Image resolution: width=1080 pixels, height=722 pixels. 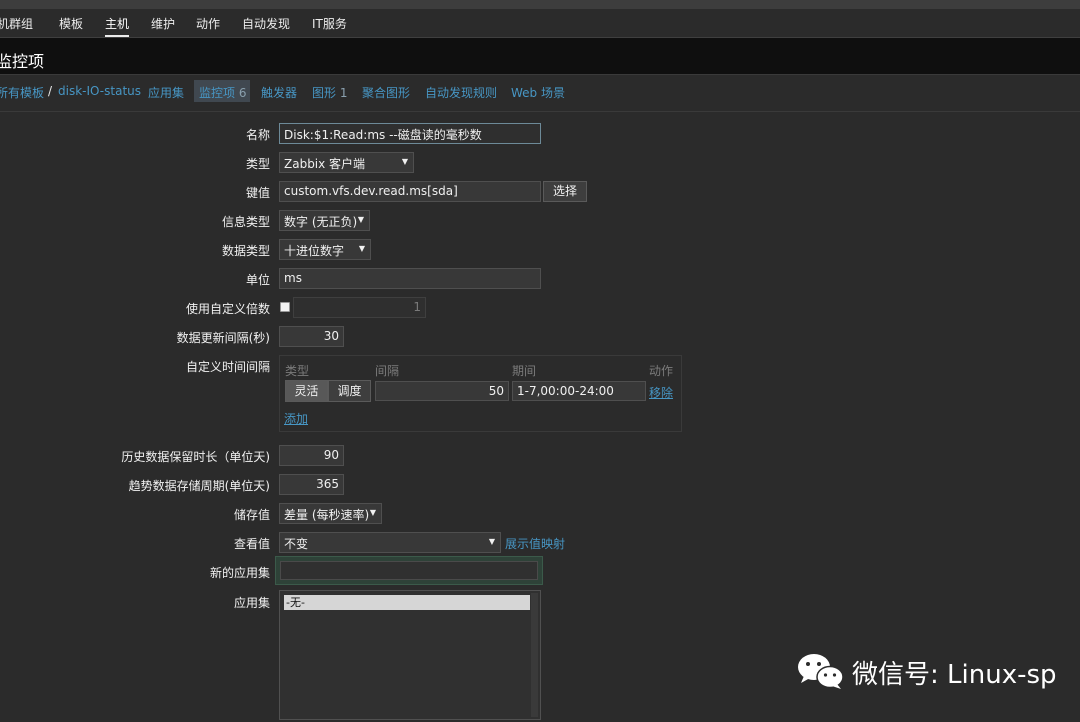 What do you see at coordinates (661, 371) in the screenshot?
I see `ci-header-action: 动作` at bounding box center [661, 371].